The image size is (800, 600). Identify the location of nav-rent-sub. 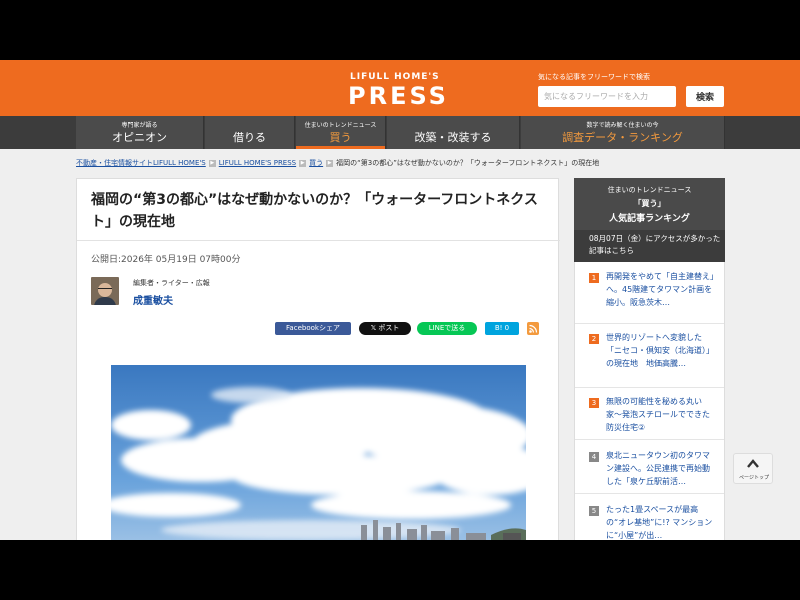
(249, 124).